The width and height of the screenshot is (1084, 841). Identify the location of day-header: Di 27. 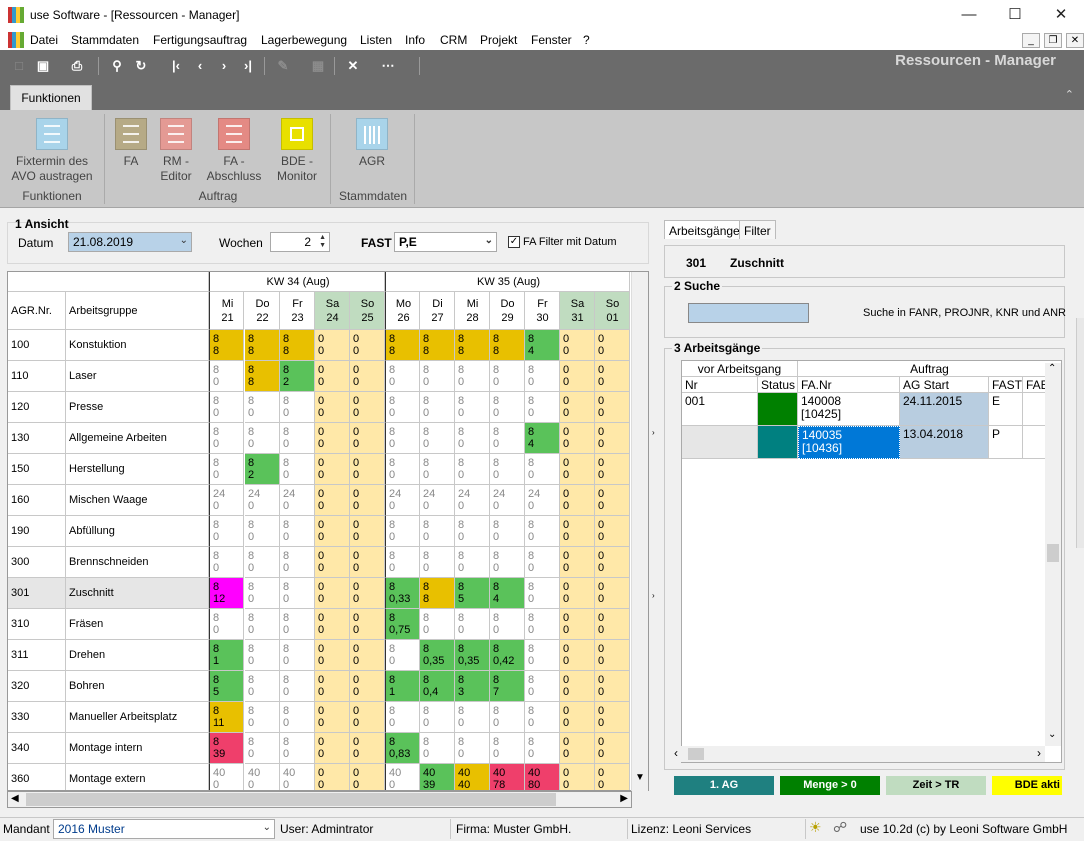
(437, 311).